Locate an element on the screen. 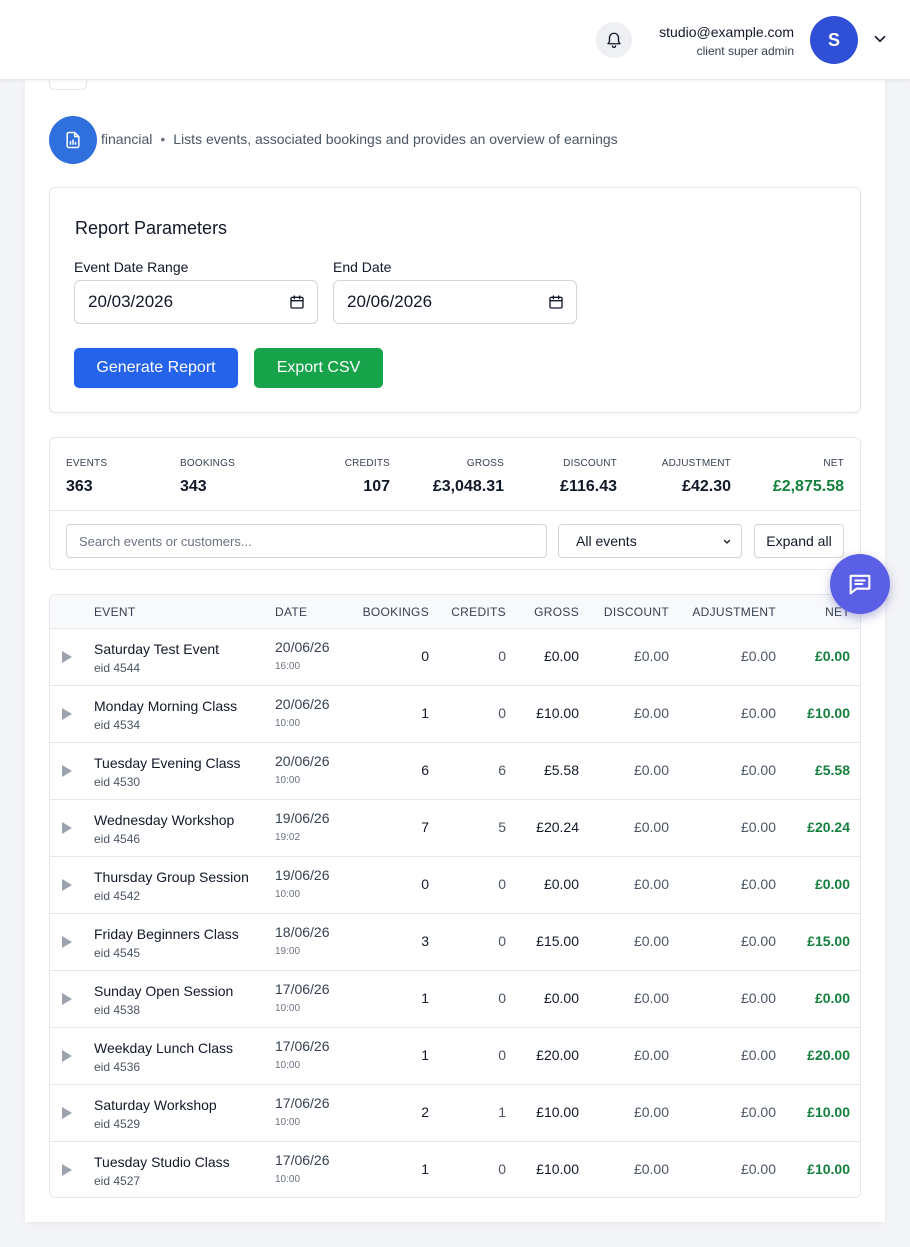 The width and height of the screenshot is (910, 1247). cell-credits: 1 is located at coordinates (502, 1112).